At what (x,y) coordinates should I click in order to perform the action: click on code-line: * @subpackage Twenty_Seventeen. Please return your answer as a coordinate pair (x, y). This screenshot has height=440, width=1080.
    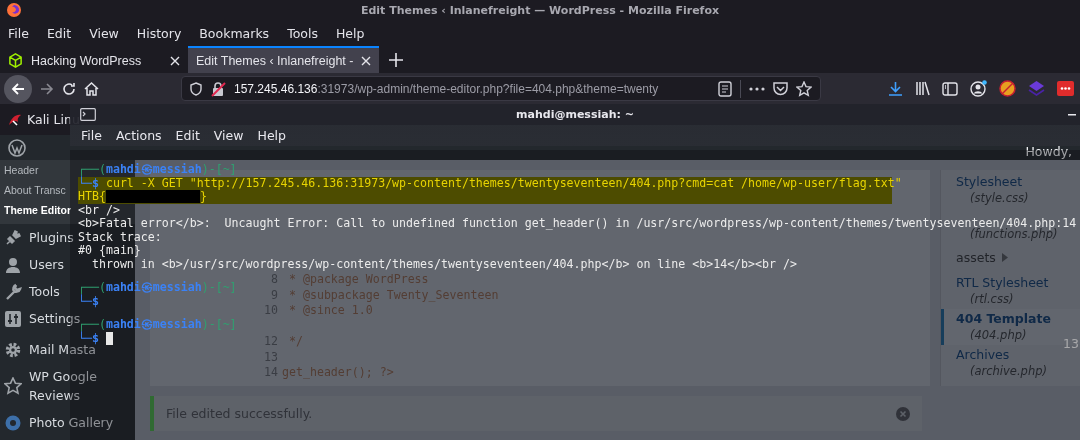
    Looking at the image, I should click on (393, 295).